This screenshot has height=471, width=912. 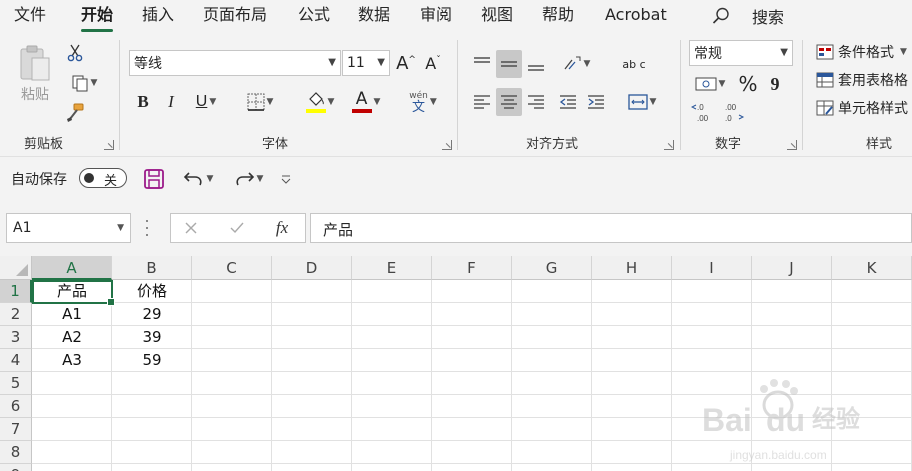 What do you see at coordinates (198, 179) in the screenshot?
I see `undo-button: ▼` at bounding box center [198, 179].